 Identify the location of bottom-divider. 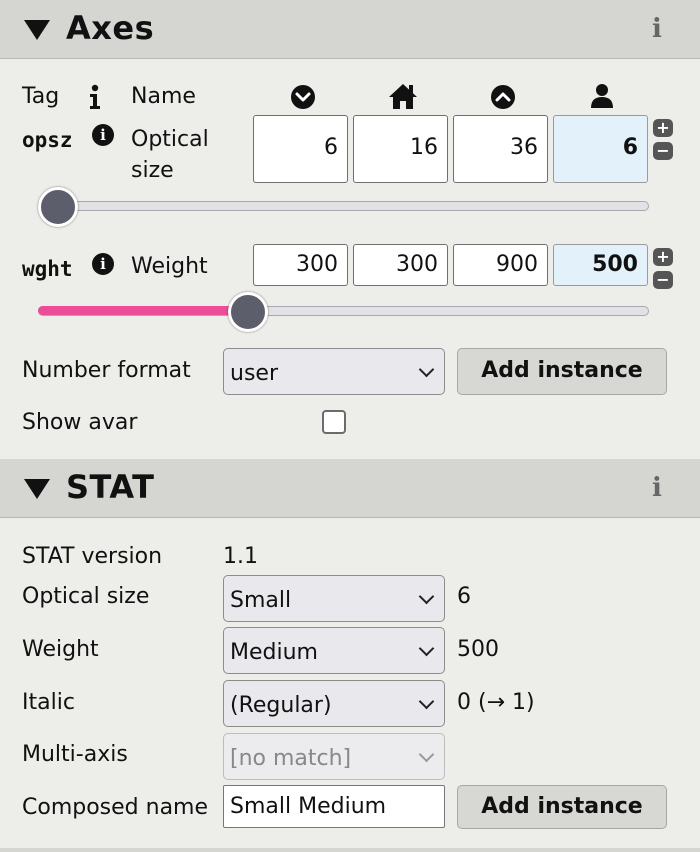
(350, 850).